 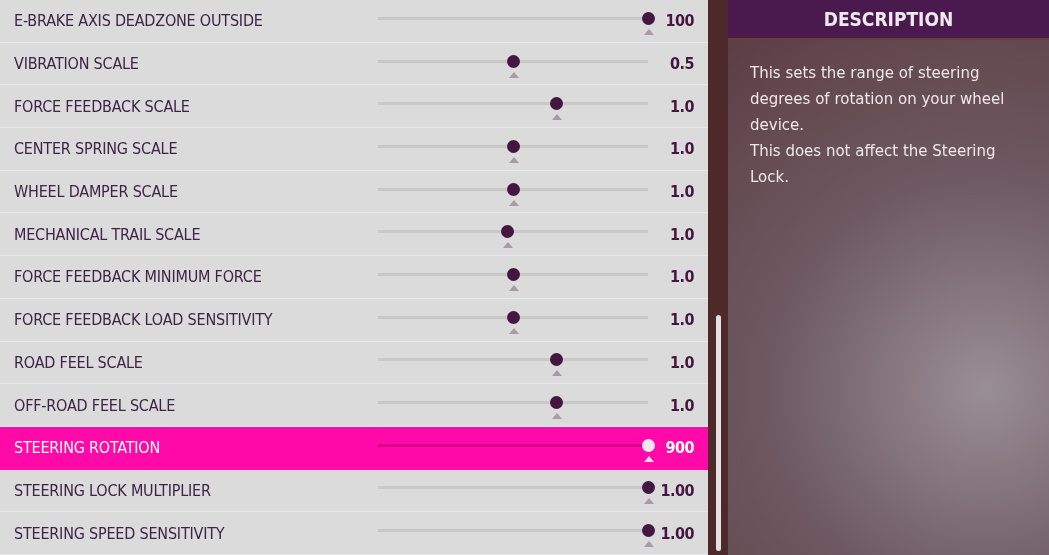 What do you see at coordinates (873, 164) in the screenshot?
I see `description-text: This does not affect the Steering Lock.` at bounding box center [873, 164].